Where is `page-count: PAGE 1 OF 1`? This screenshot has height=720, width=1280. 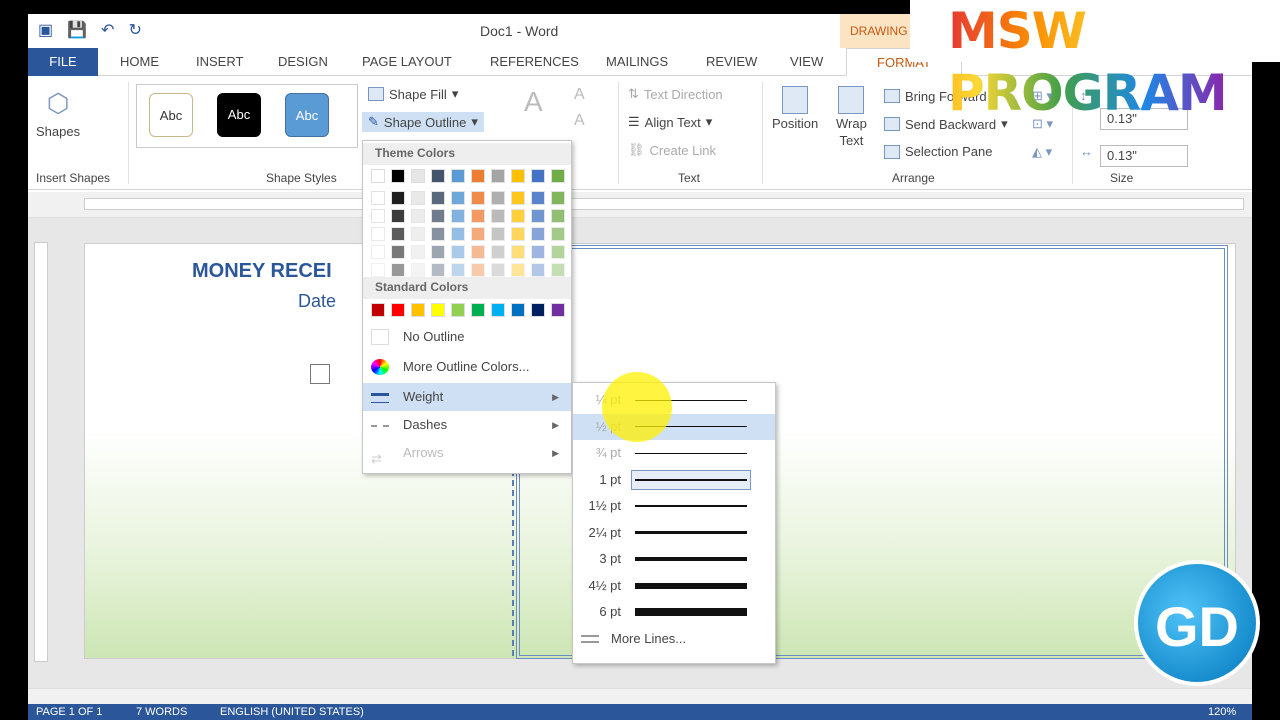 page-count: PAGE 1 OF 1 is located at coordinates (69, 712).